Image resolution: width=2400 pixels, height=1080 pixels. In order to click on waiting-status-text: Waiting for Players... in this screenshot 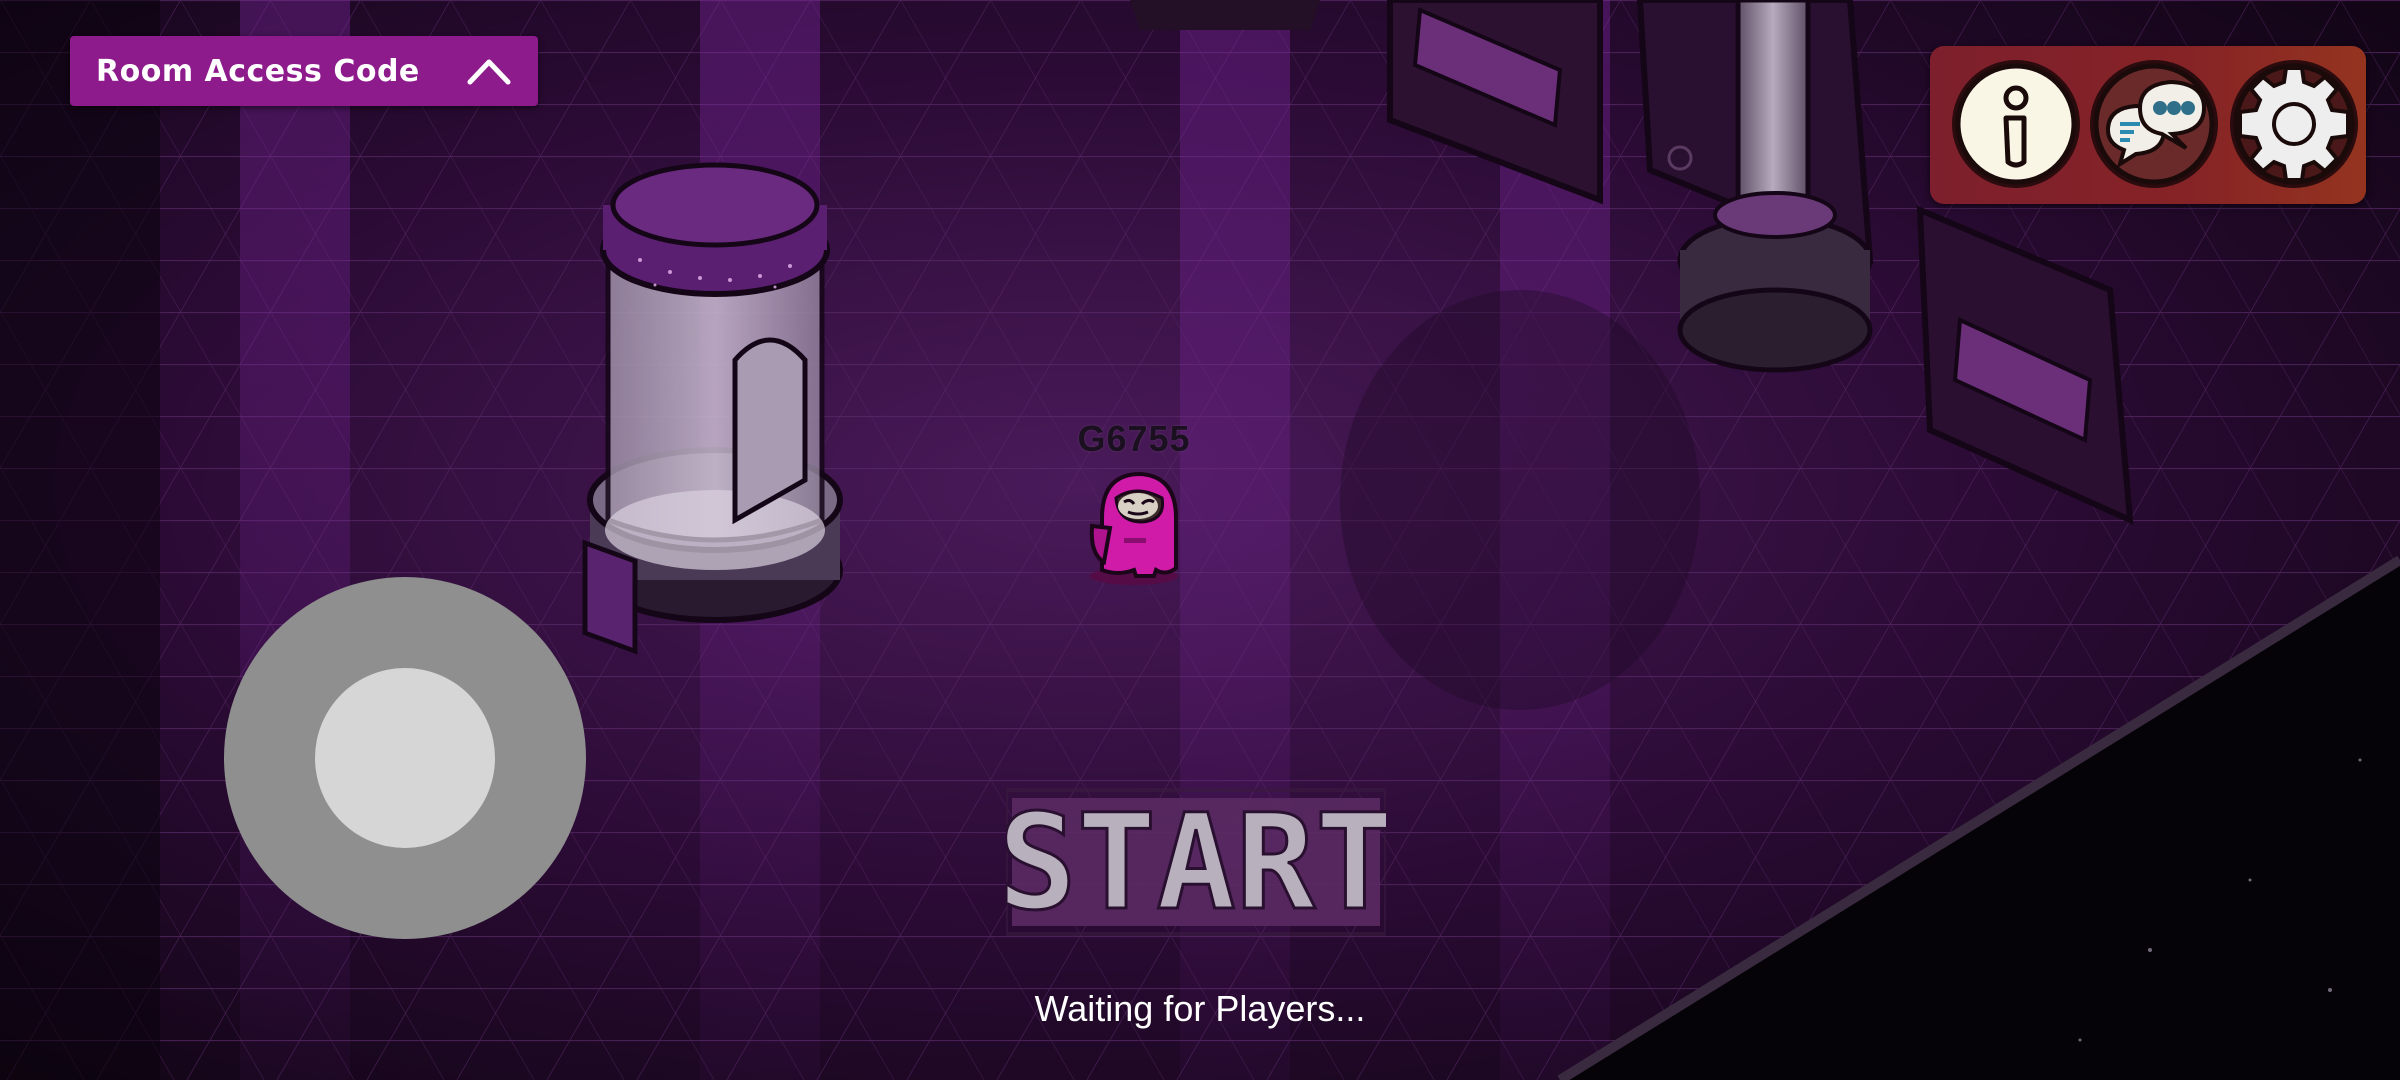, I will do `click(1200, 1008)`.